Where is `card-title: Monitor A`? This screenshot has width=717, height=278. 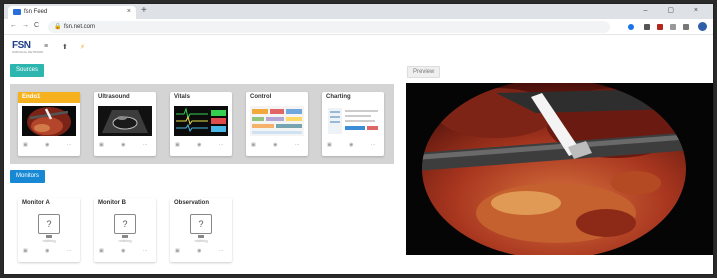
card-title: Monitor A is located at coordinates (36, 203).